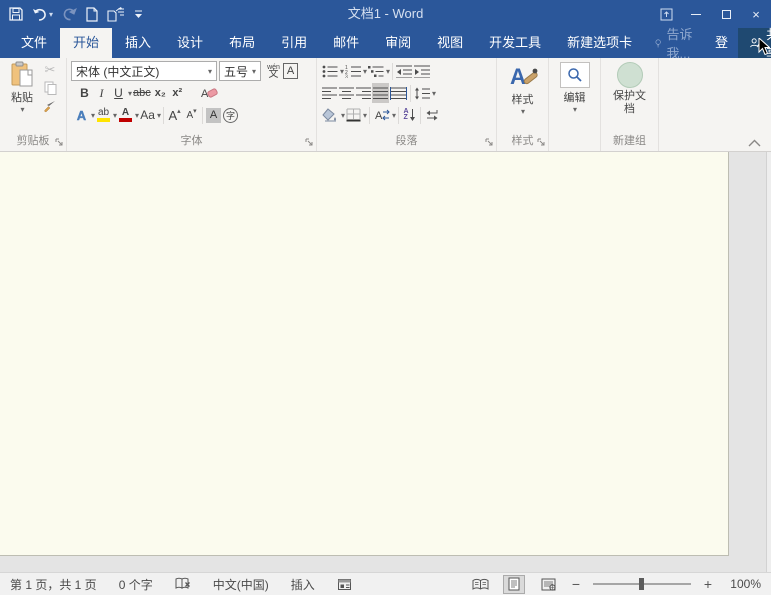 The width and height of the screenshot is (771, 595). I want to click on word-count: 0 个字, so click(136, 584).